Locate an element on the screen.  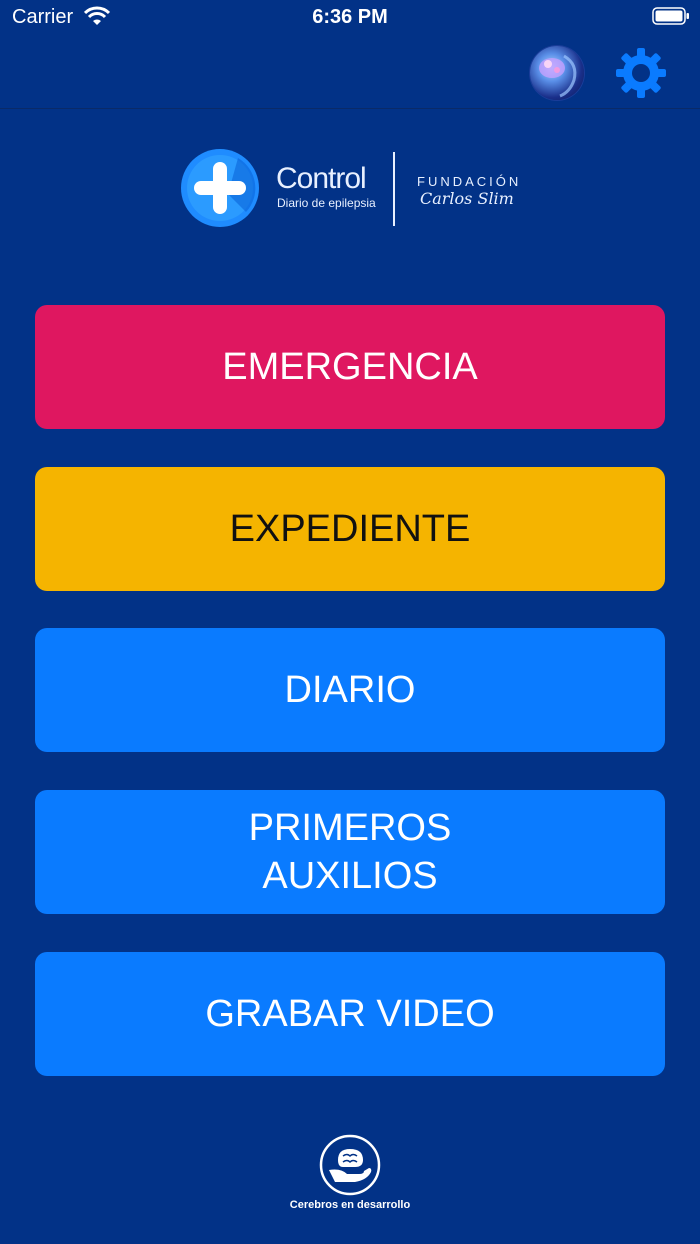
navigation-bar is located at coordinates (350, 72).